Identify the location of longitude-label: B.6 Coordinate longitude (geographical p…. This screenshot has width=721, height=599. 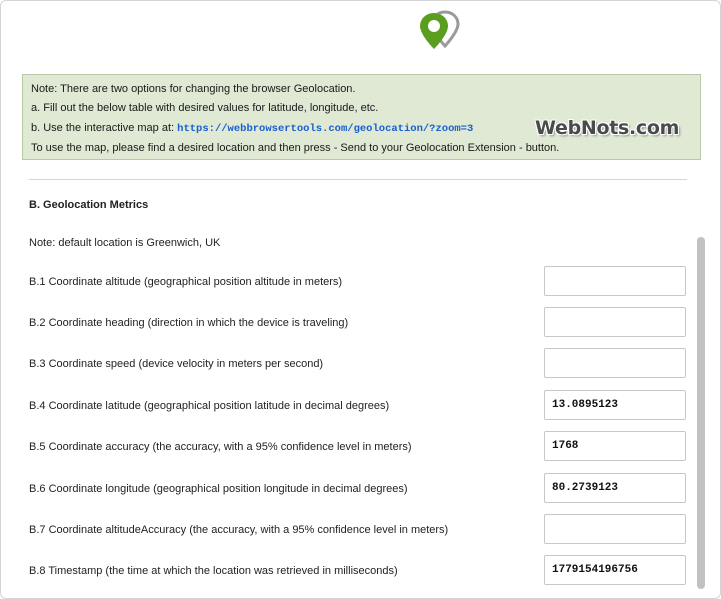
(218, 489).